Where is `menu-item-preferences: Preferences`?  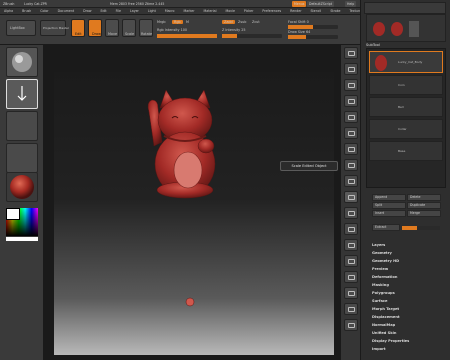
menu-item-preferences: Preferences is located at coordinates (271, 11).